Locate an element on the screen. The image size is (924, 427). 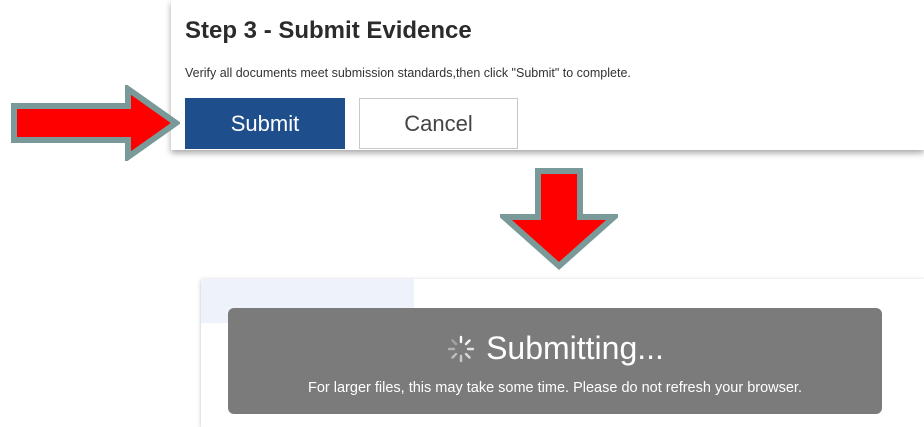
arrow-right-icon is located at coordinates (95, 123).